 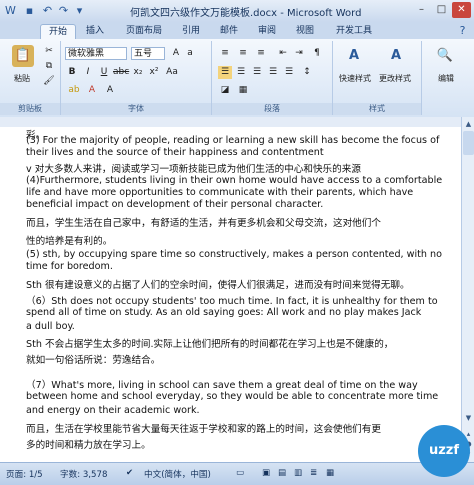 I want to click on borders-icon: ▦, so click(x=243, y=90).